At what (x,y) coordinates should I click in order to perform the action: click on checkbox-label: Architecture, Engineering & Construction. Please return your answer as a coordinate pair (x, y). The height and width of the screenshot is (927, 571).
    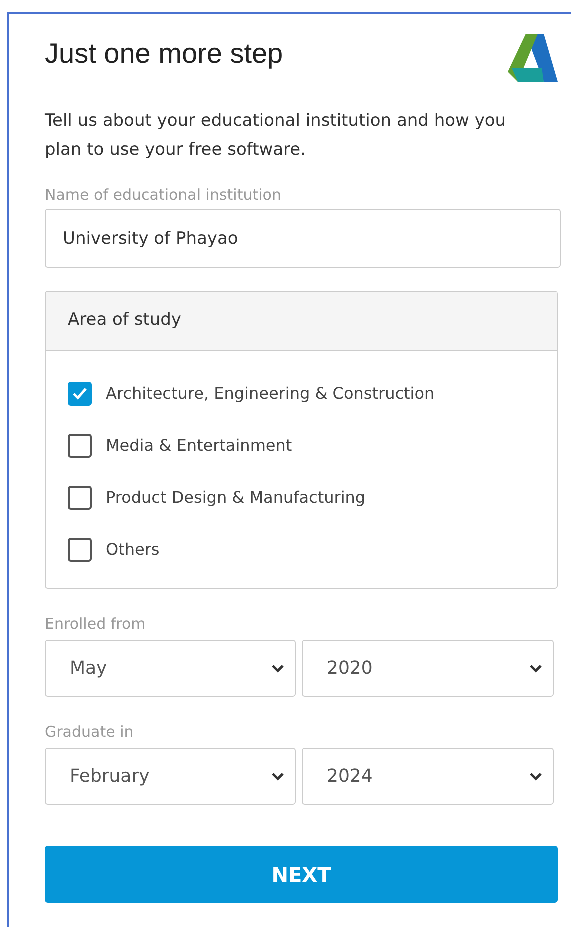
    Looking at the image, I should click on (270, 394).